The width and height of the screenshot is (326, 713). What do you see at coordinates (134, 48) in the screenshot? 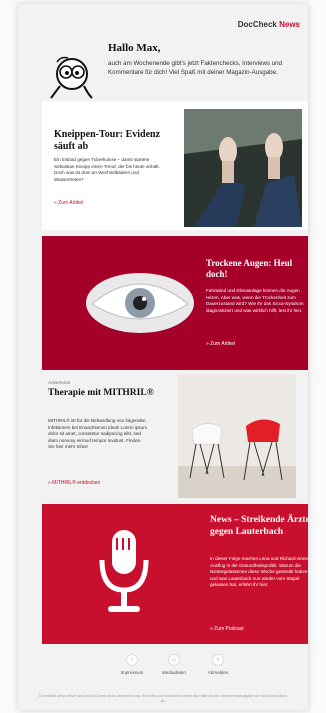
I see `greeting-title: Hallo Max,` at bounding box center [134, 48].